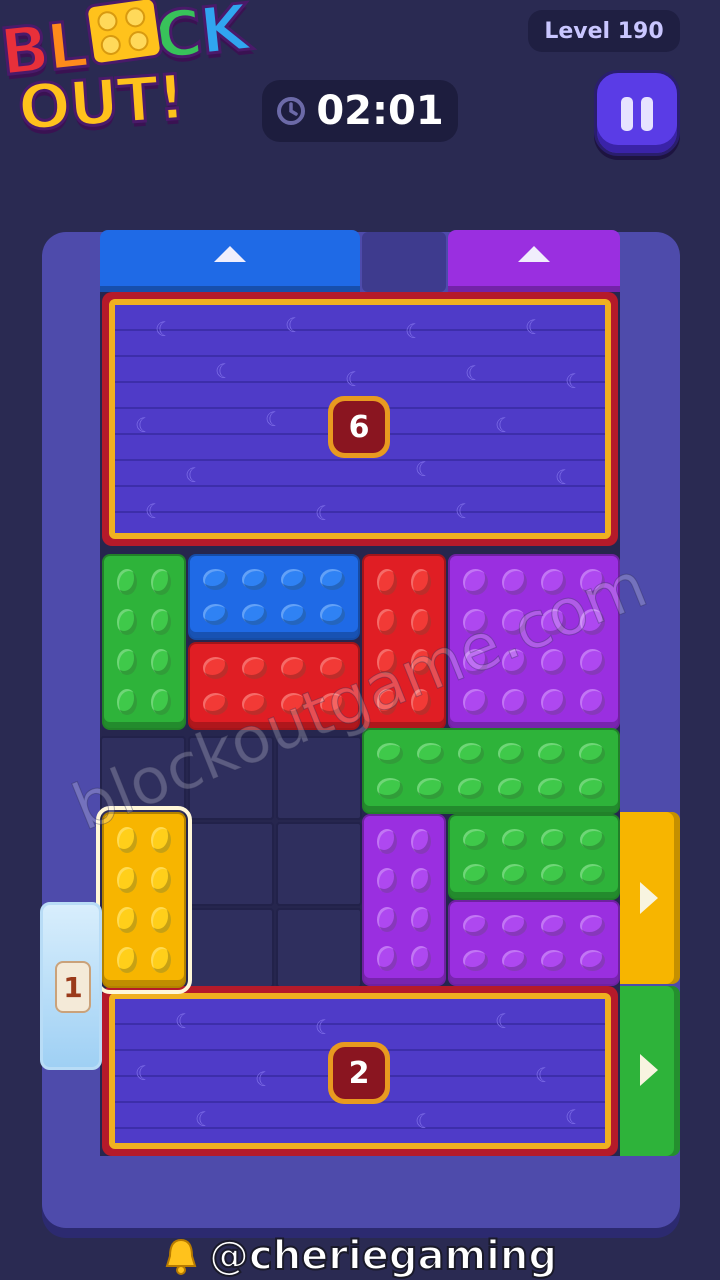  I want to click on arrow-up-icon, so click(230, 254).